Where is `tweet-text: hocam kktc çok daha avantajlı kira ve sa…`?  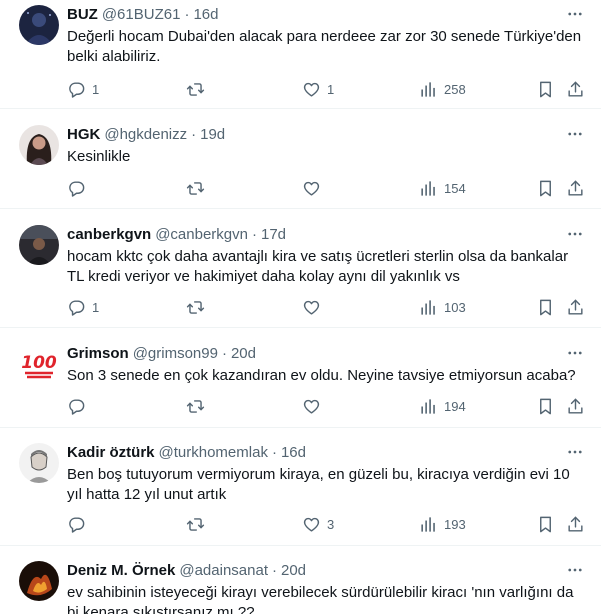
tweet-text: hocam kktc çok daha avantajlı kira ve sa… is located at coordinates (318, 266).